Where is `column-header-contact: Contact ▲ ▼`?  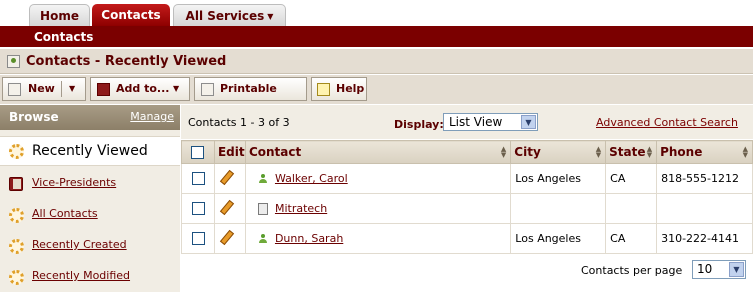
column-header-contact: Contact ▲ ▼ is located at coordinates (378, 152).